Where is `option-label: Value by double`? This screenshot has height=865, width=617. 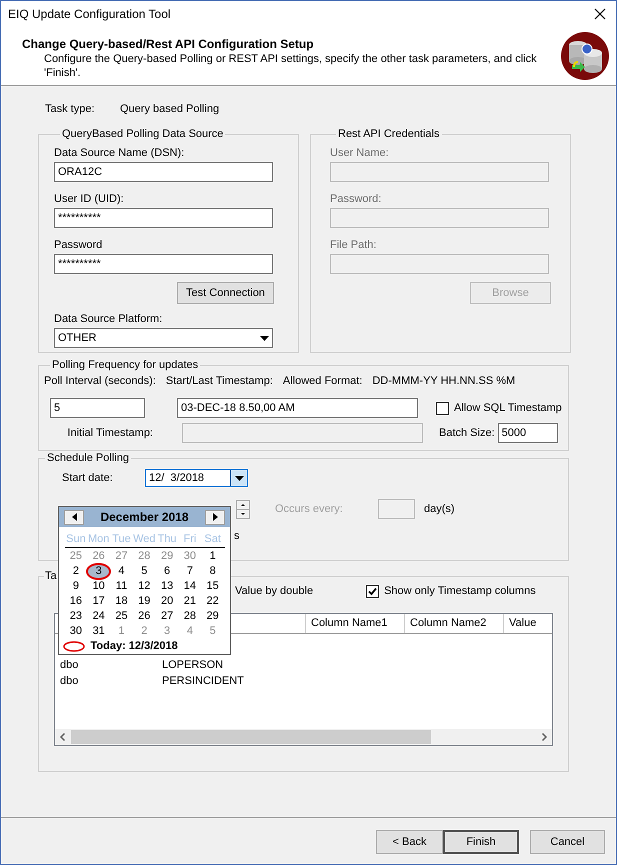 option-label: Value by double is located at coordinates (274, 591).